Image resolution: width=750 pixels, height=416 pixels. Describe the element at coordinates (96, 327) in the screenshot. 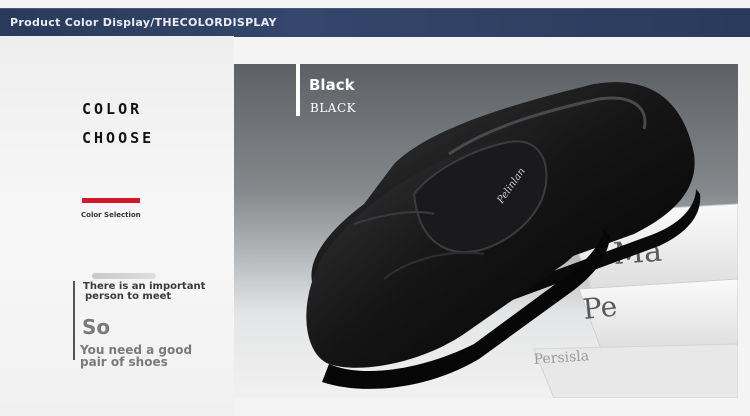

I see `so-heading: So` at that location.